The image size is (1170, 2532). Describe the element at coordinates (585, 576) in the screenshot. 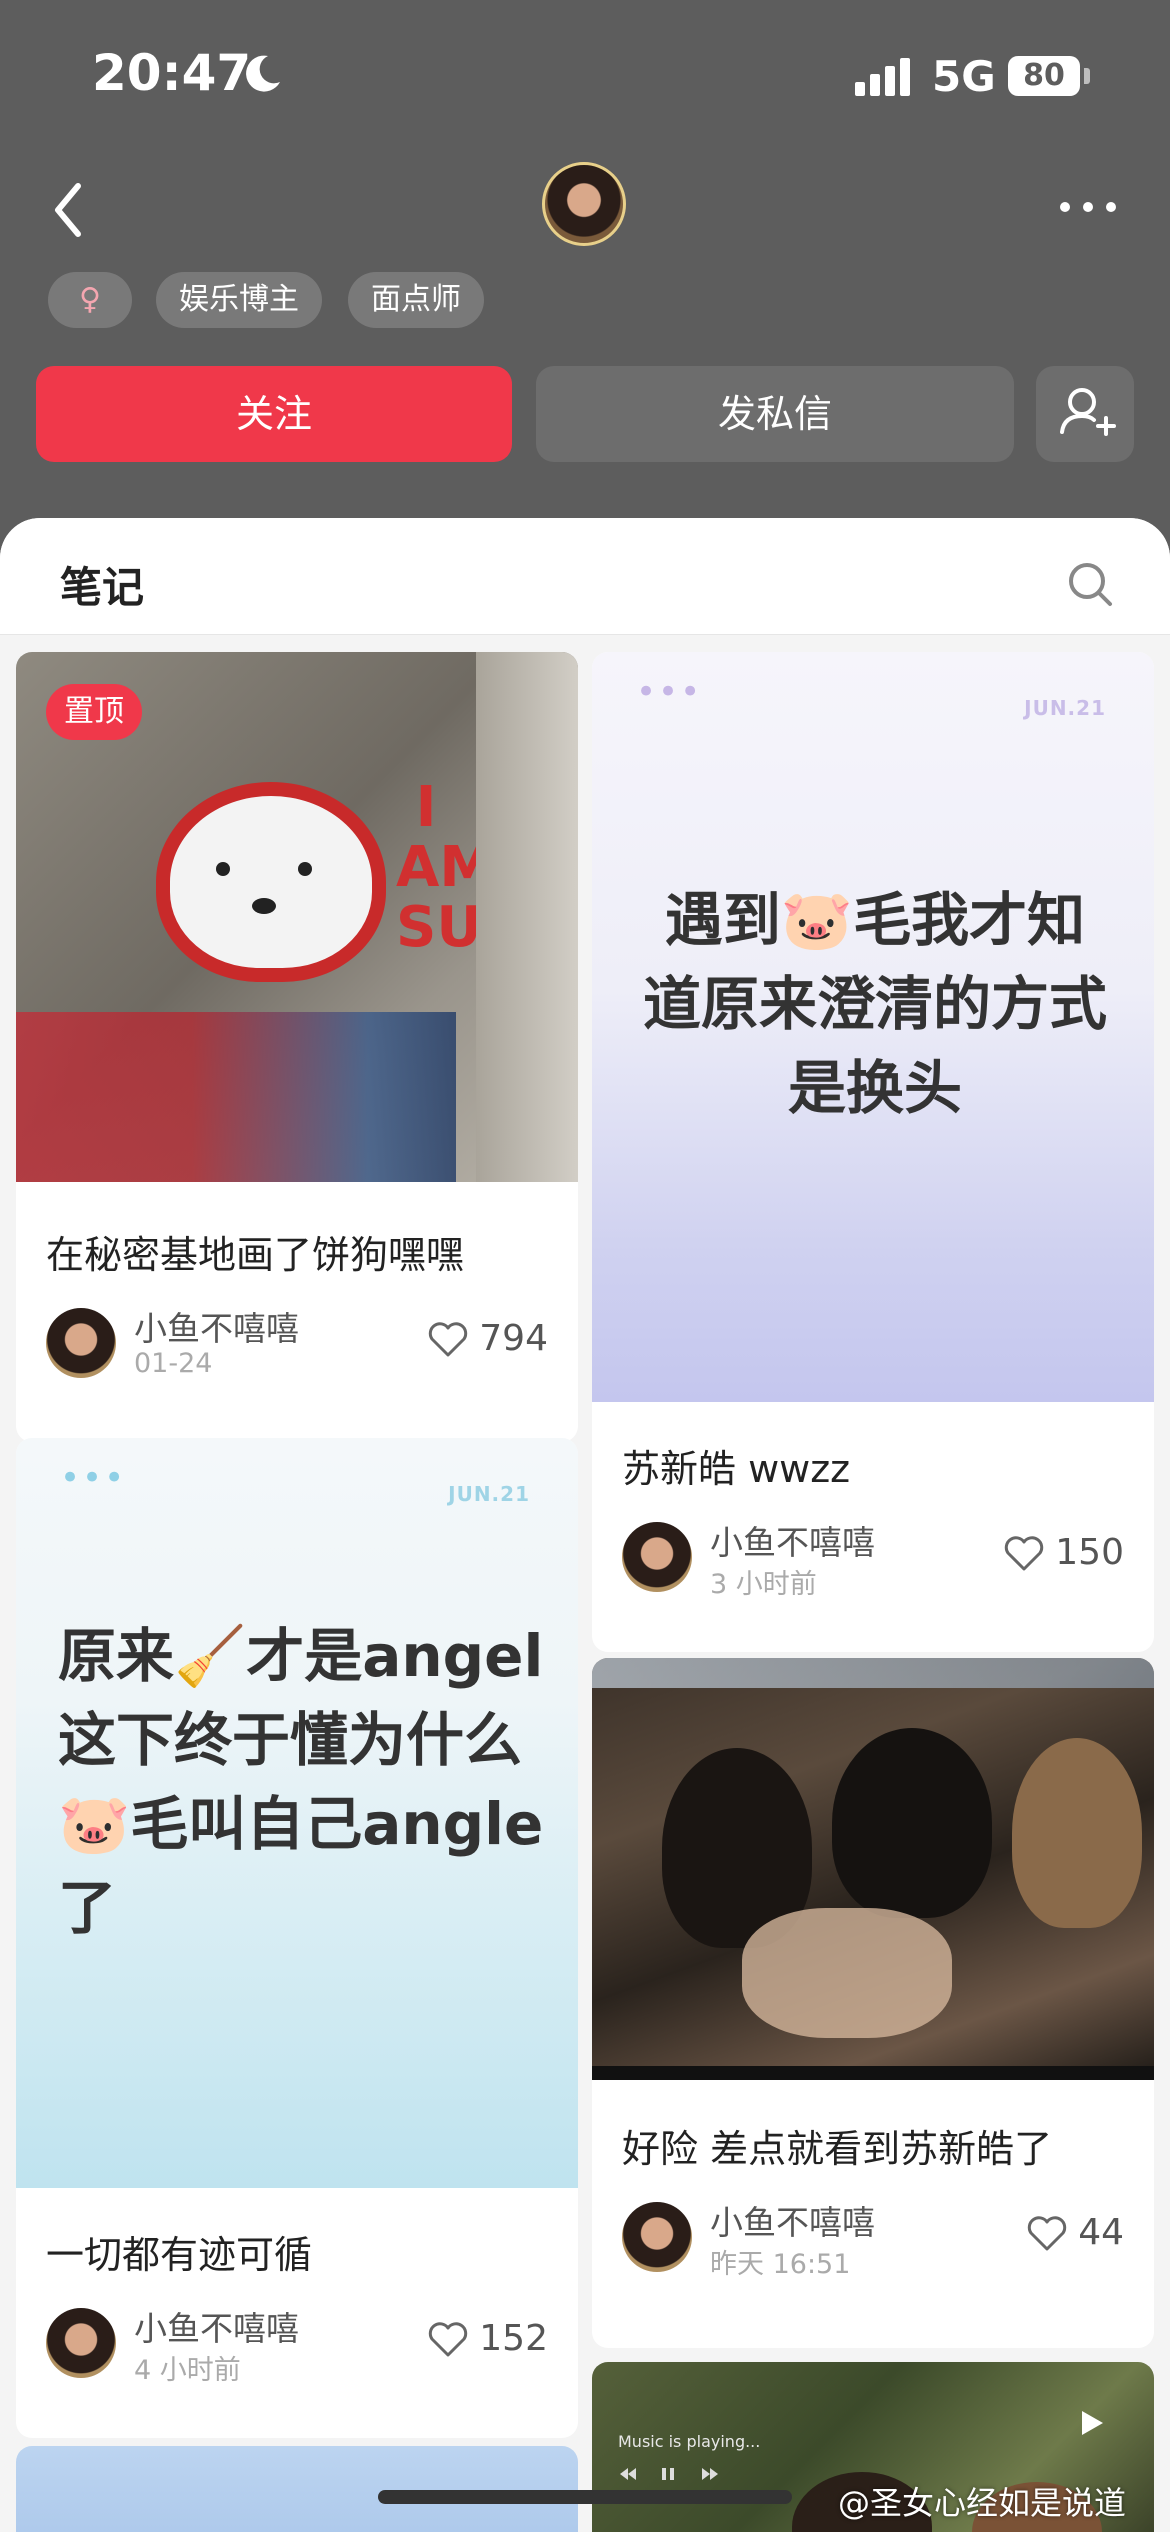

I see `tab-bar: 笔记` at that location.